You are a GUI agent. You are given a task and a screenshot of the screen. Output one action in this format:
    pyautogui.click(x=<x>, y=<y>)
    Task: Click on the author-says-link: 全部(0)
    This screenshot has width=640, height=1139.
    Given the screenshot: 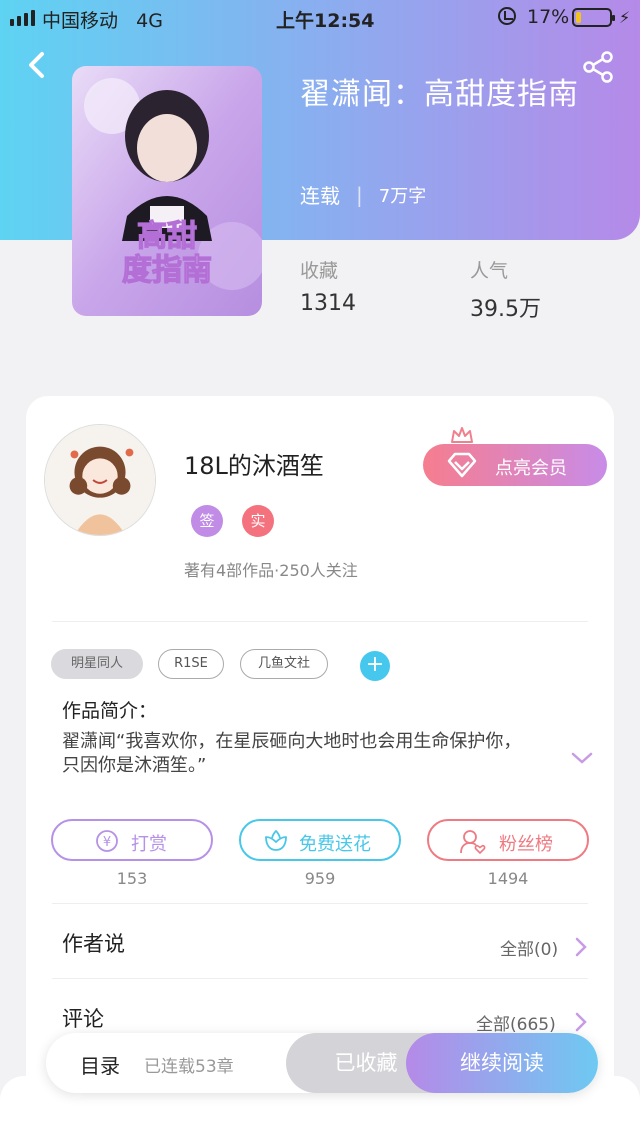 What is the action you would take?
    pyautogui.click(x=529, y=947)
    